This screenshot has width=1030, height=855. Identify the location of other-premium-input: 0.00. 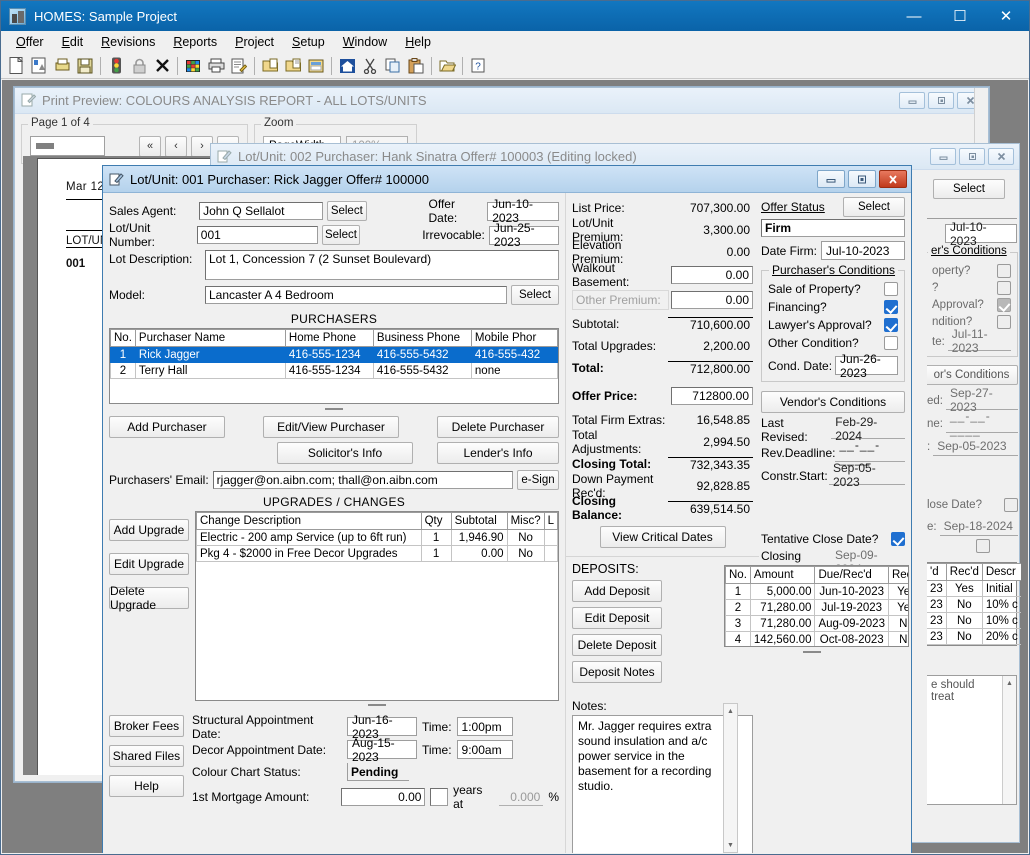
(712, 300).